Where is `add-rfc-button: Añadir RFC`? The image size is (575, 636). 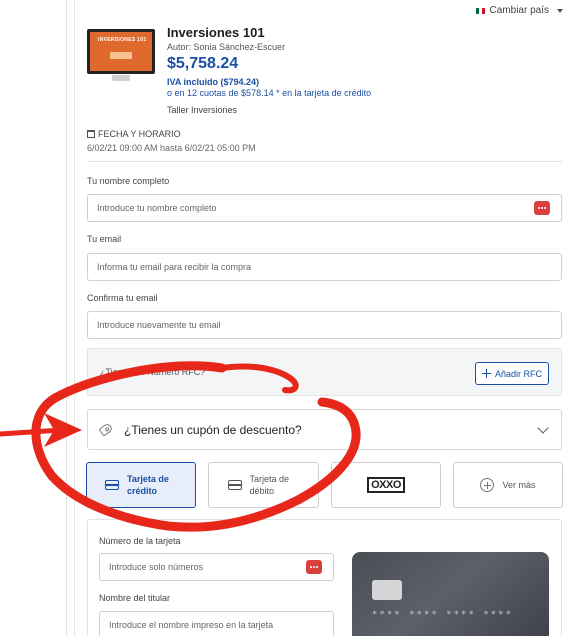
add-rfc-button: Añadir RFC is located at coordinates (512, 373).